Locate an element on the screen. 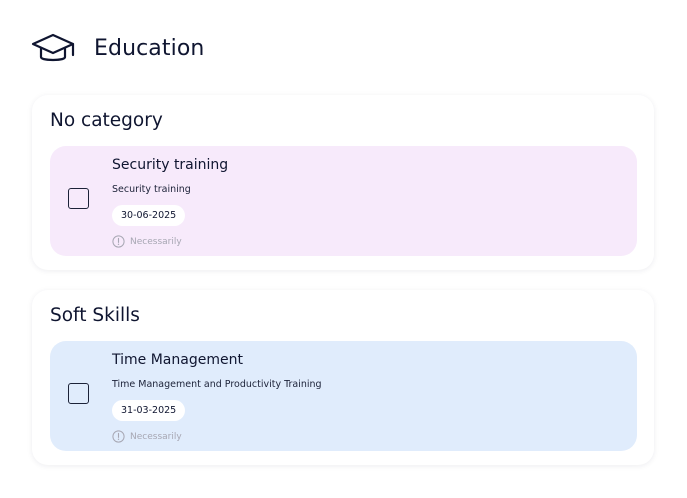 This screenshot has height=498, width=687. graduation-cap-icon is located at coordinates (53, 48).